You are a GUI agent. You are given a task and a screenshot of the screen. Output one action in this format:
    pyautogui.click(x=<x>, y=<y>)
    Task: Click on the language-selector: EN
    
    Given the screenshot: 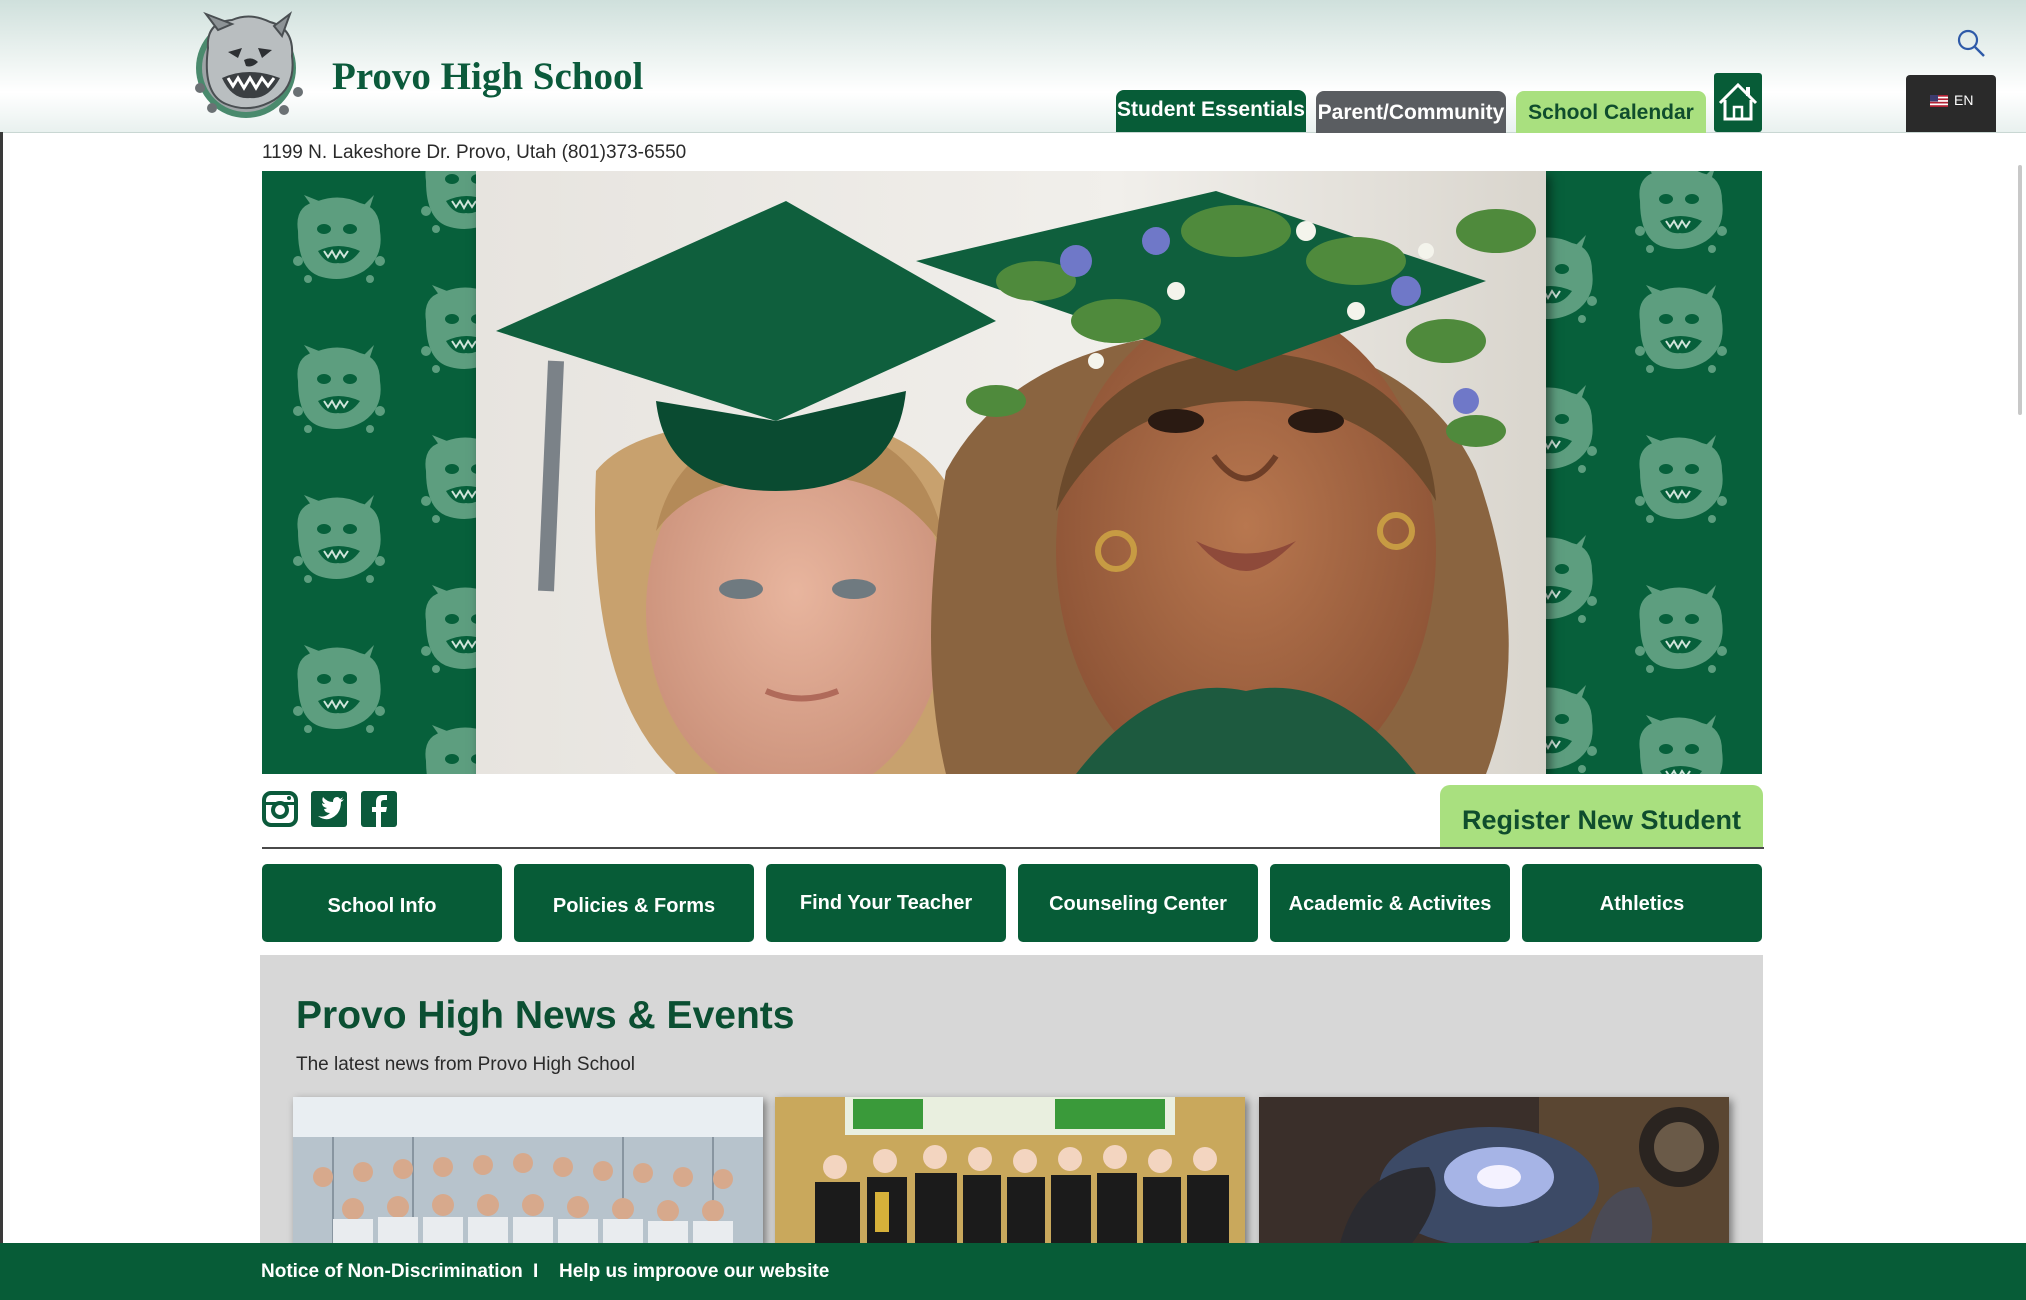 What is the action you would take?
    pyautogui.click(x=1951, y=103)
    